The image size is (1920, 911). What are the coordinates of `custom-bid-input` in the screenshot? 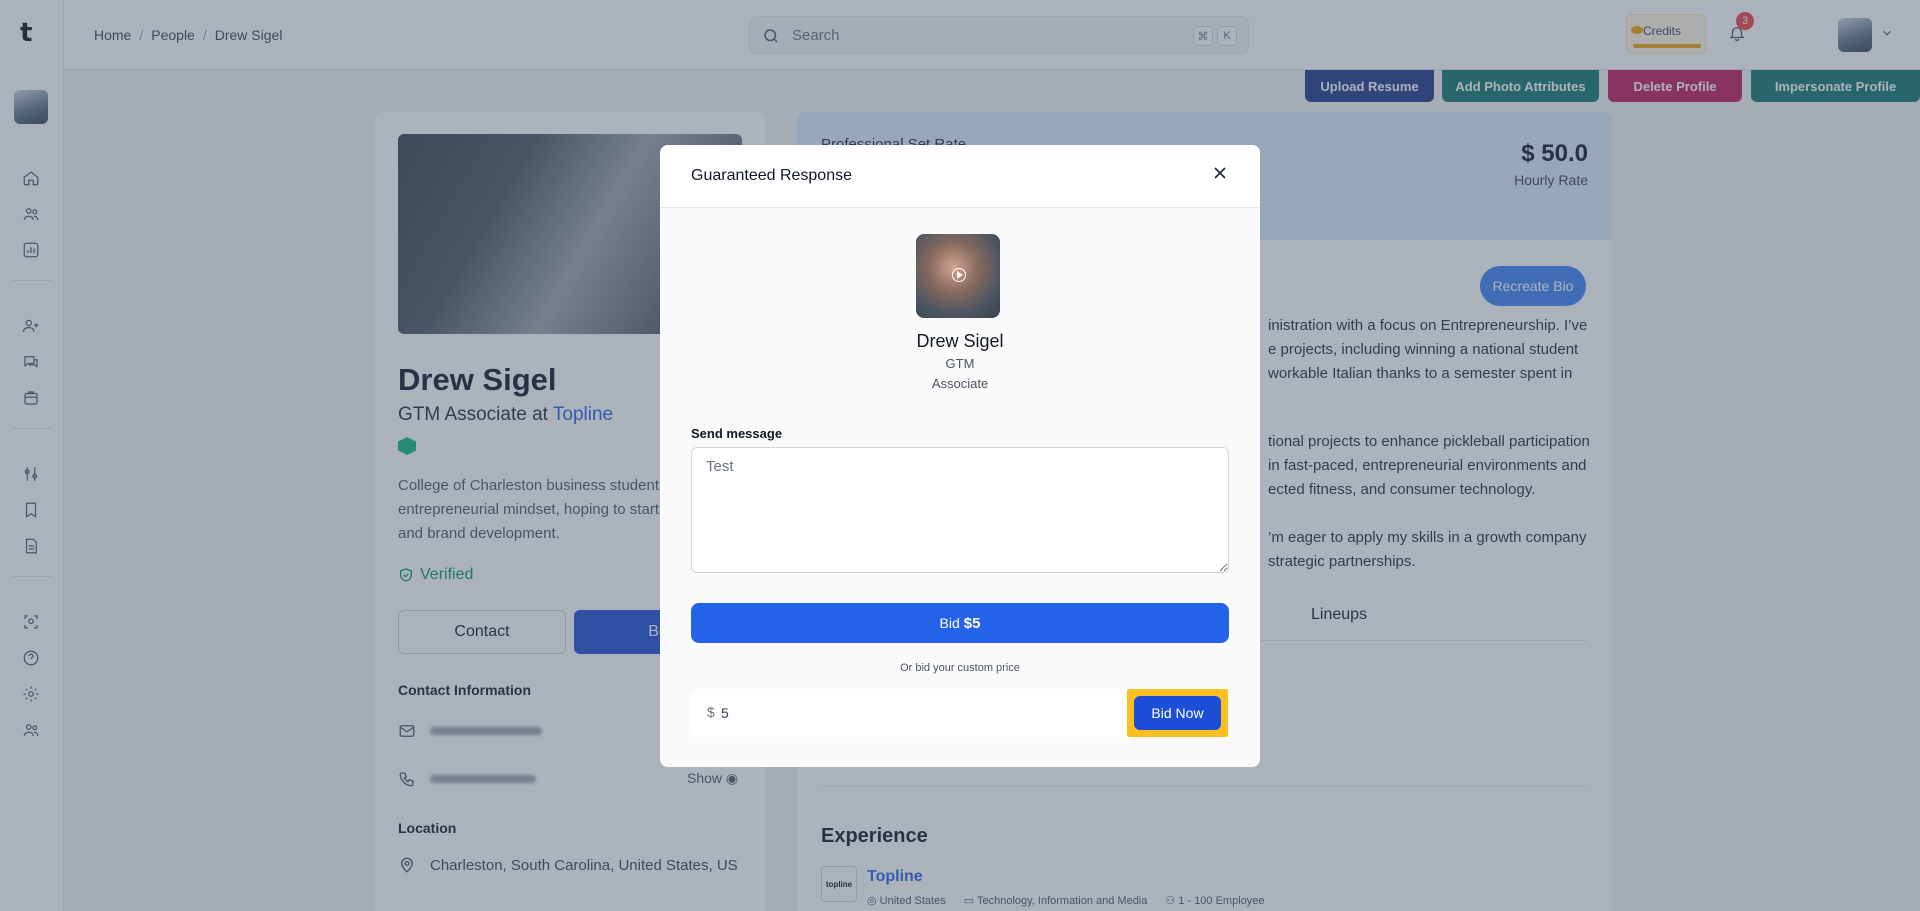 It's located at (871, 713).